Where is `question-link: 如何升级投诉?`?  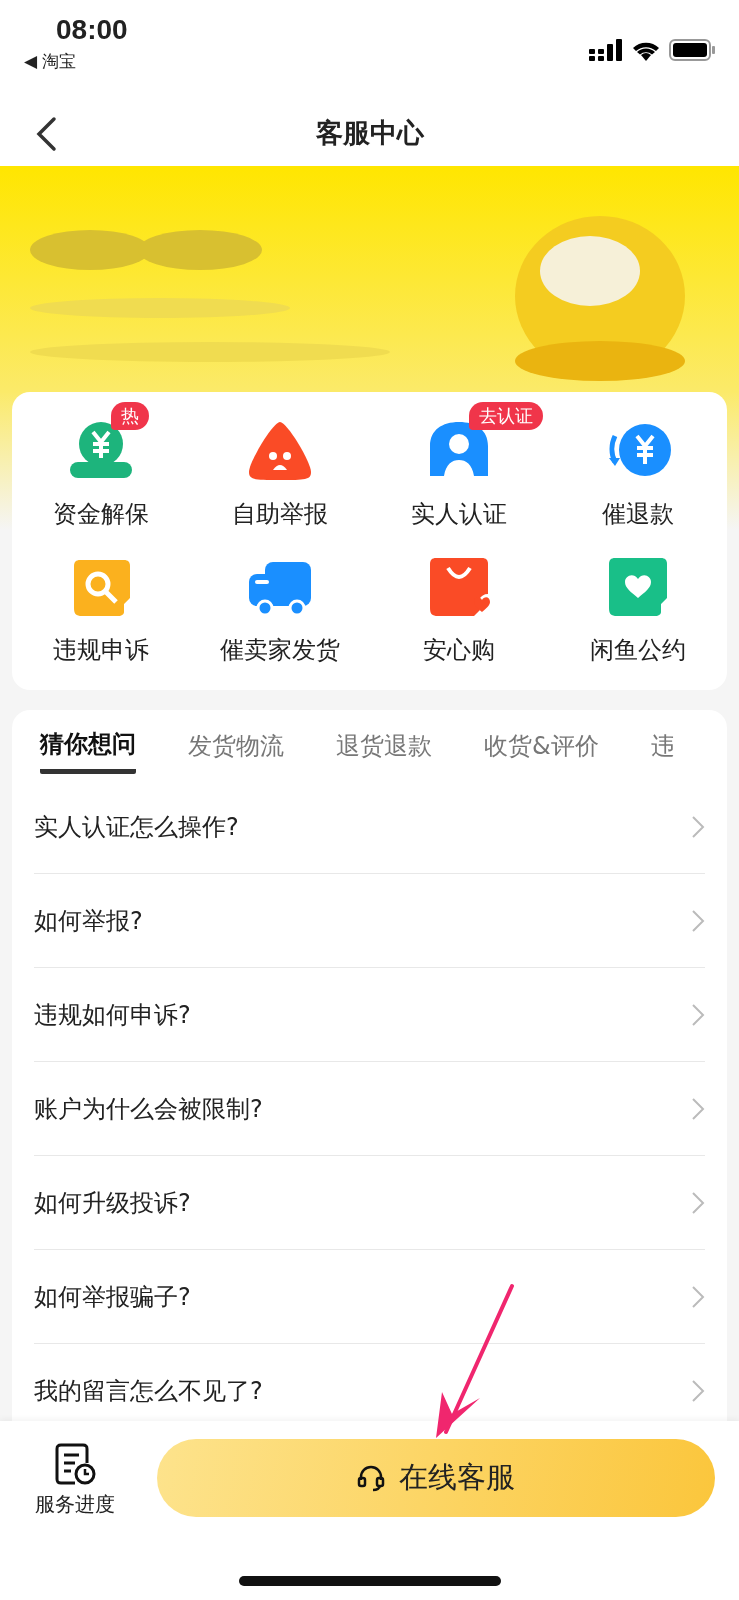
question-link: 如何升级投诉? is located at coordinates (112, 1202).